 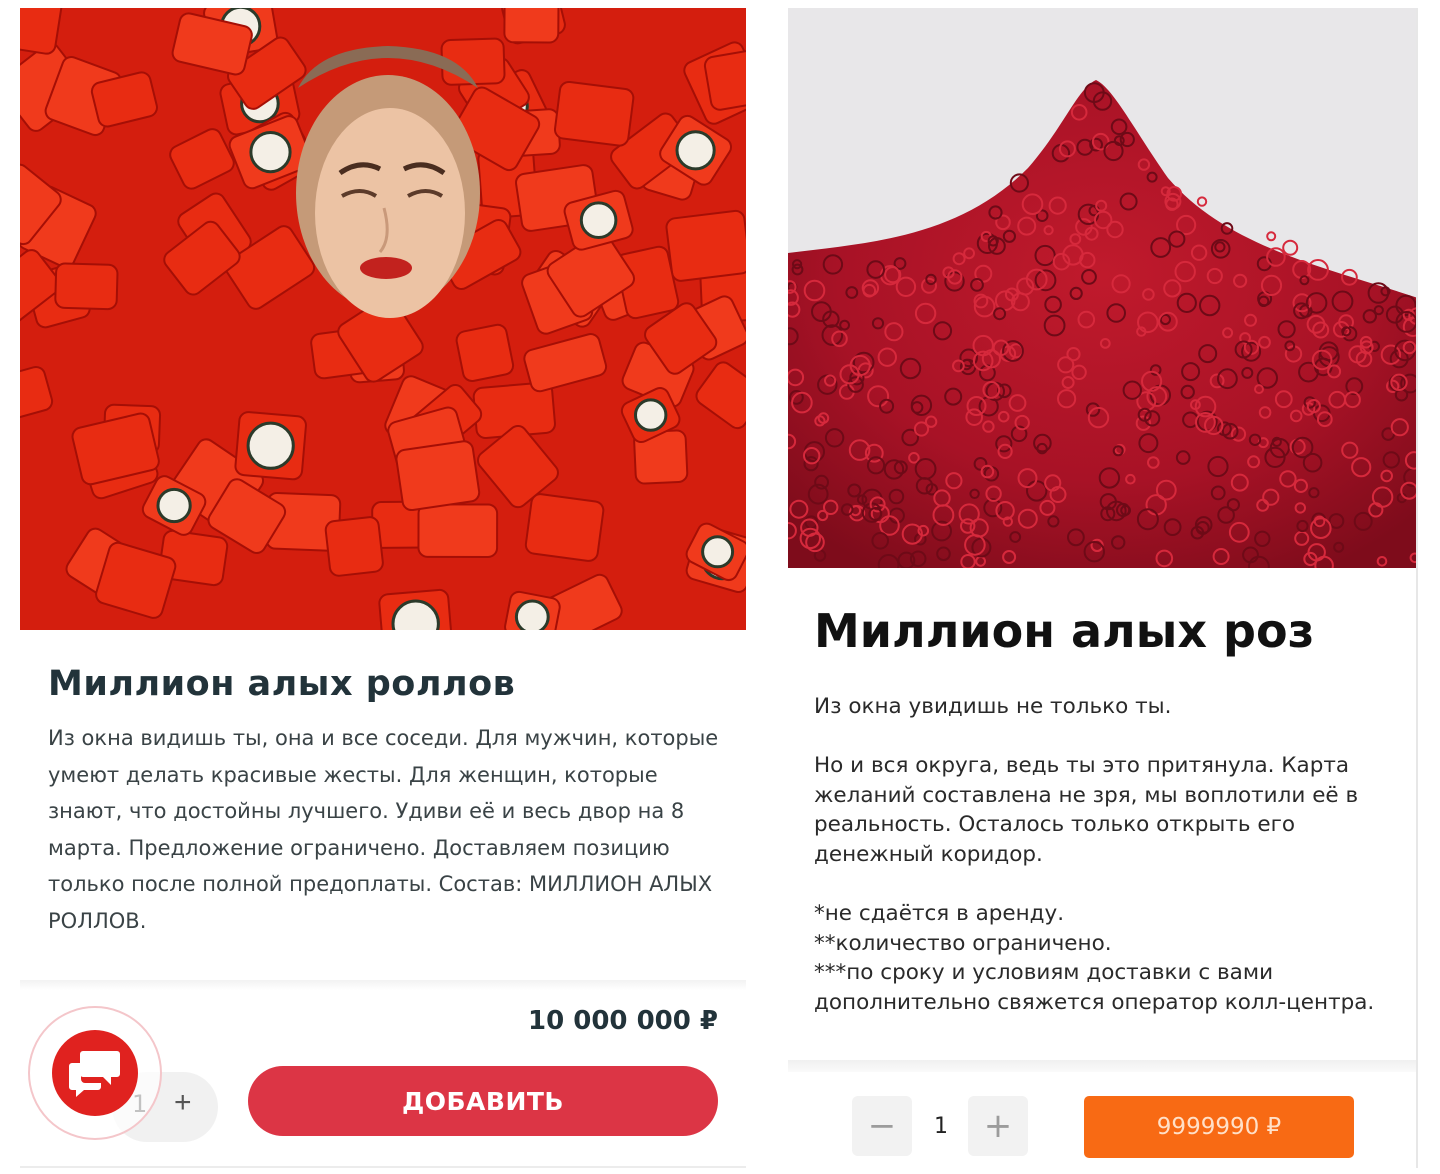 I want to click on panel-border, so click(x=1417, y=588).